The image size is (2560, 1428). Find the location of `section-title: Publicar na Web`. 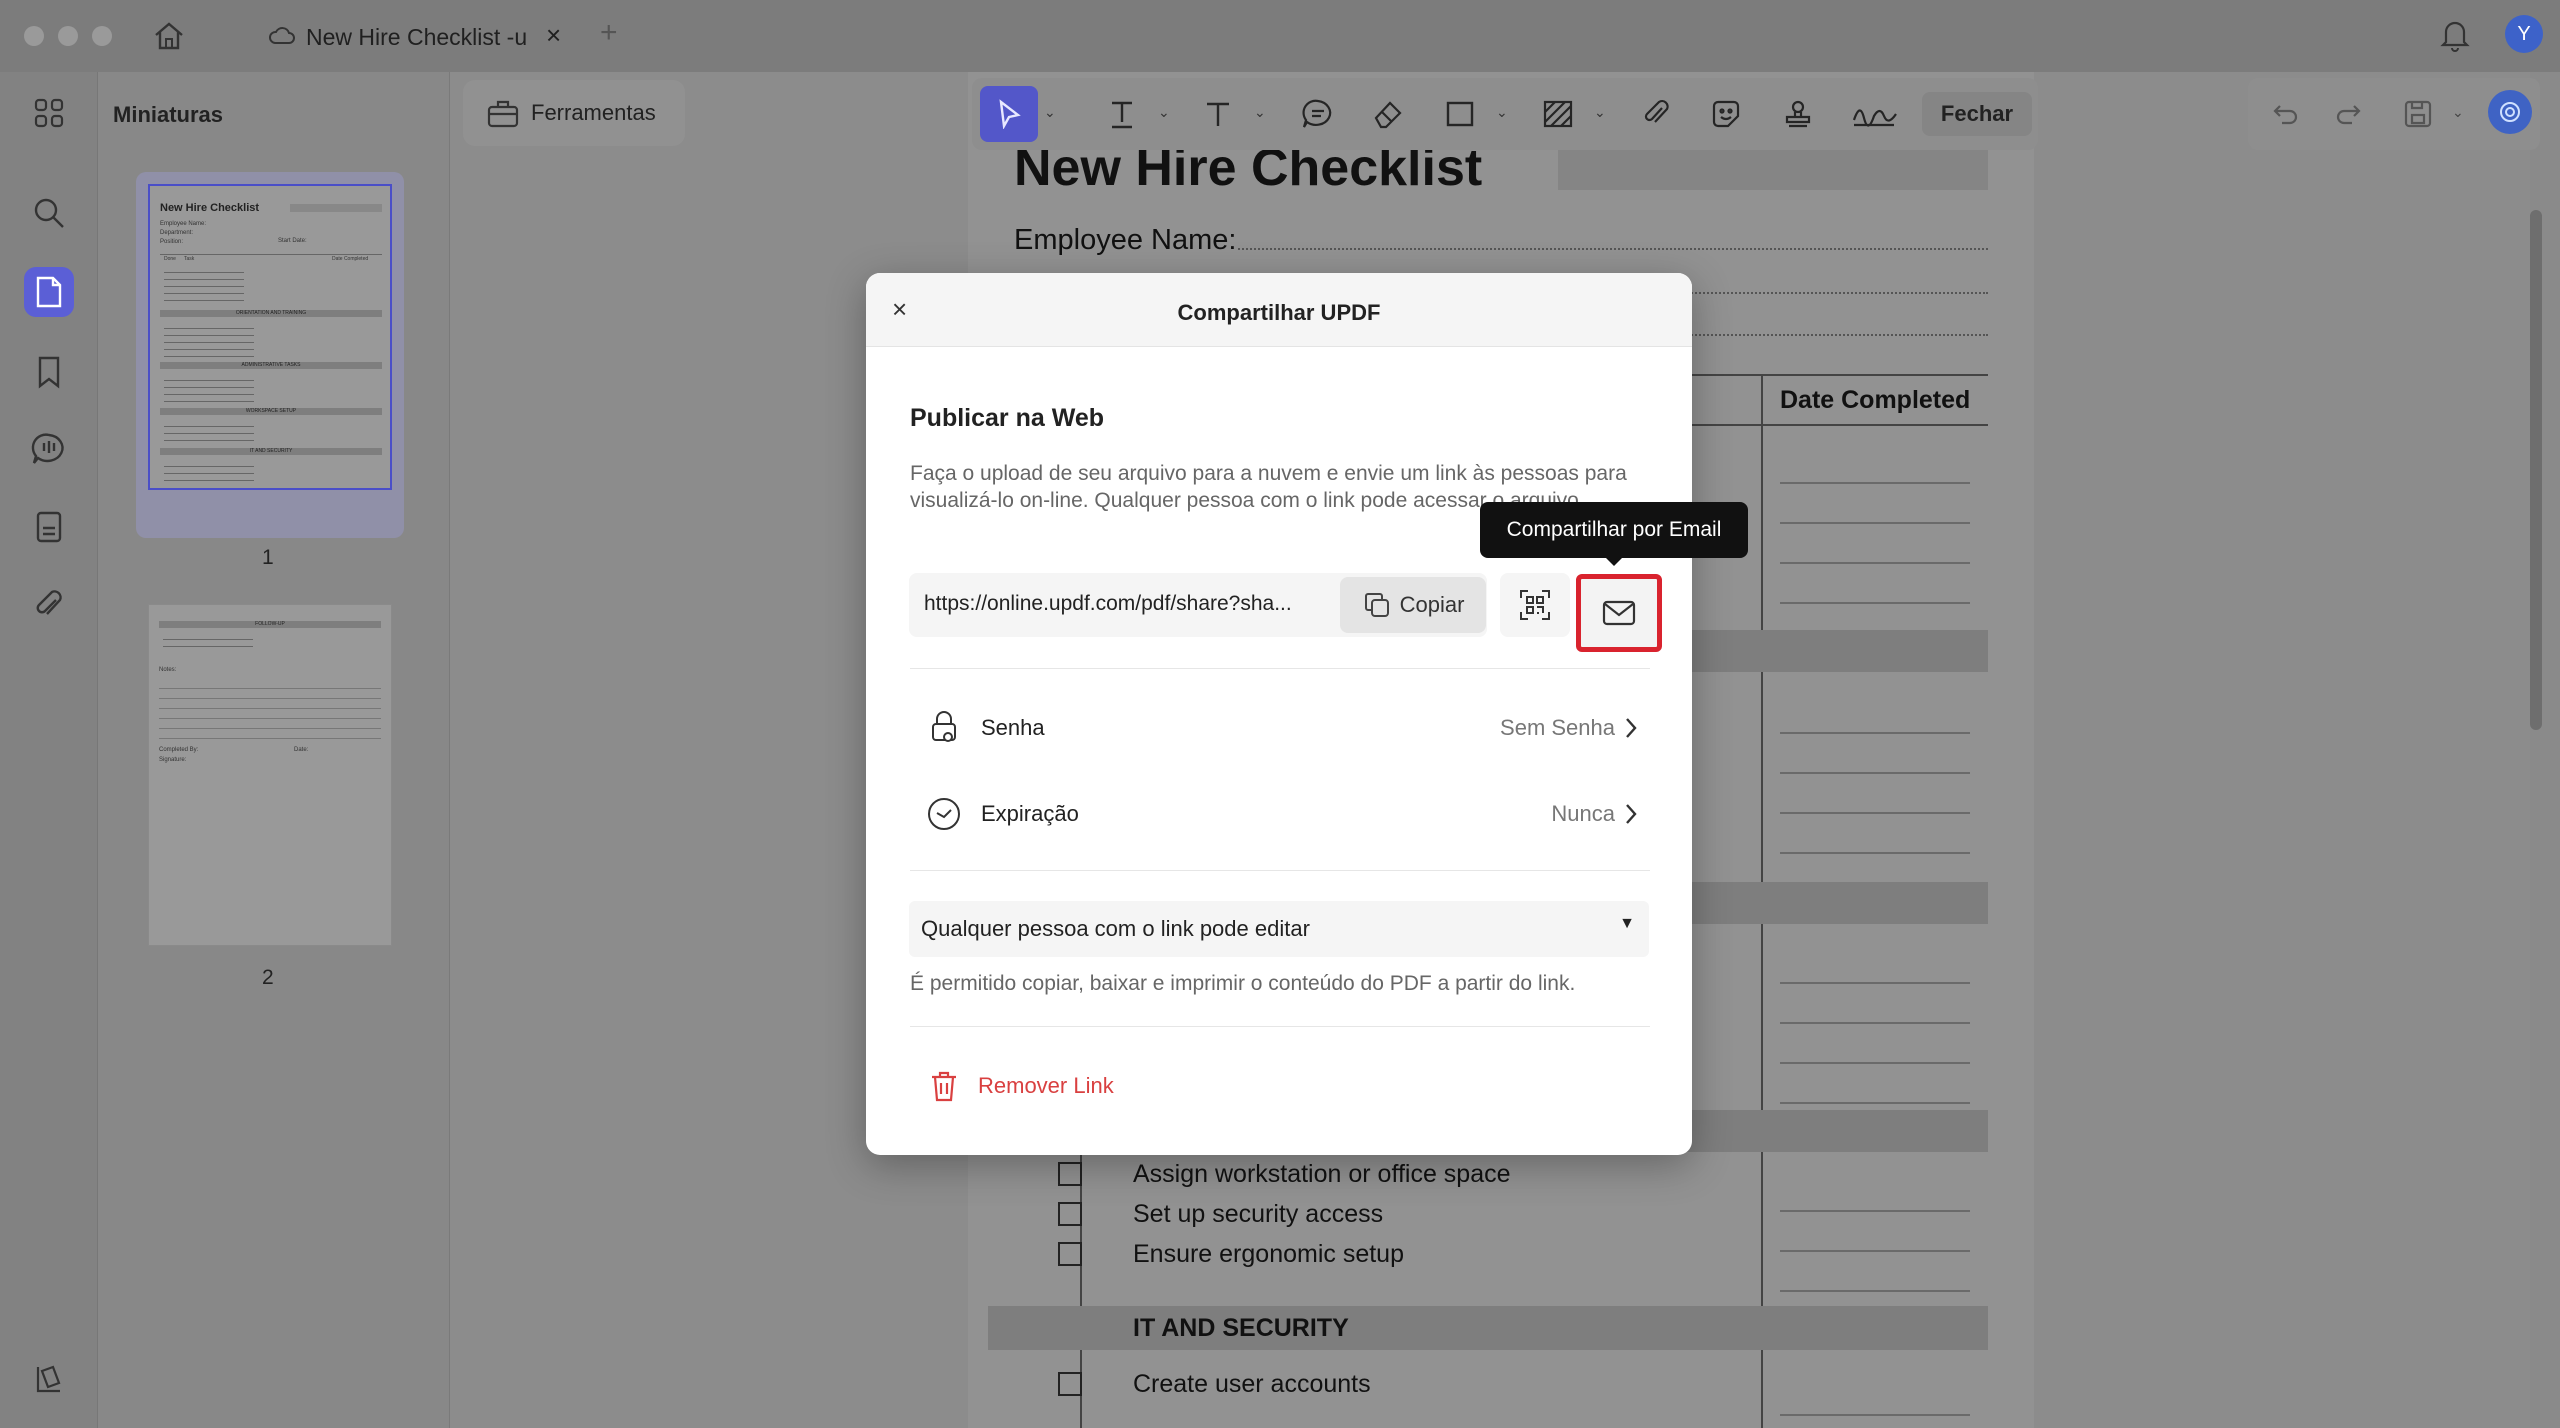

section-title: Publicar na Web is located at coordinates (1007, 418).